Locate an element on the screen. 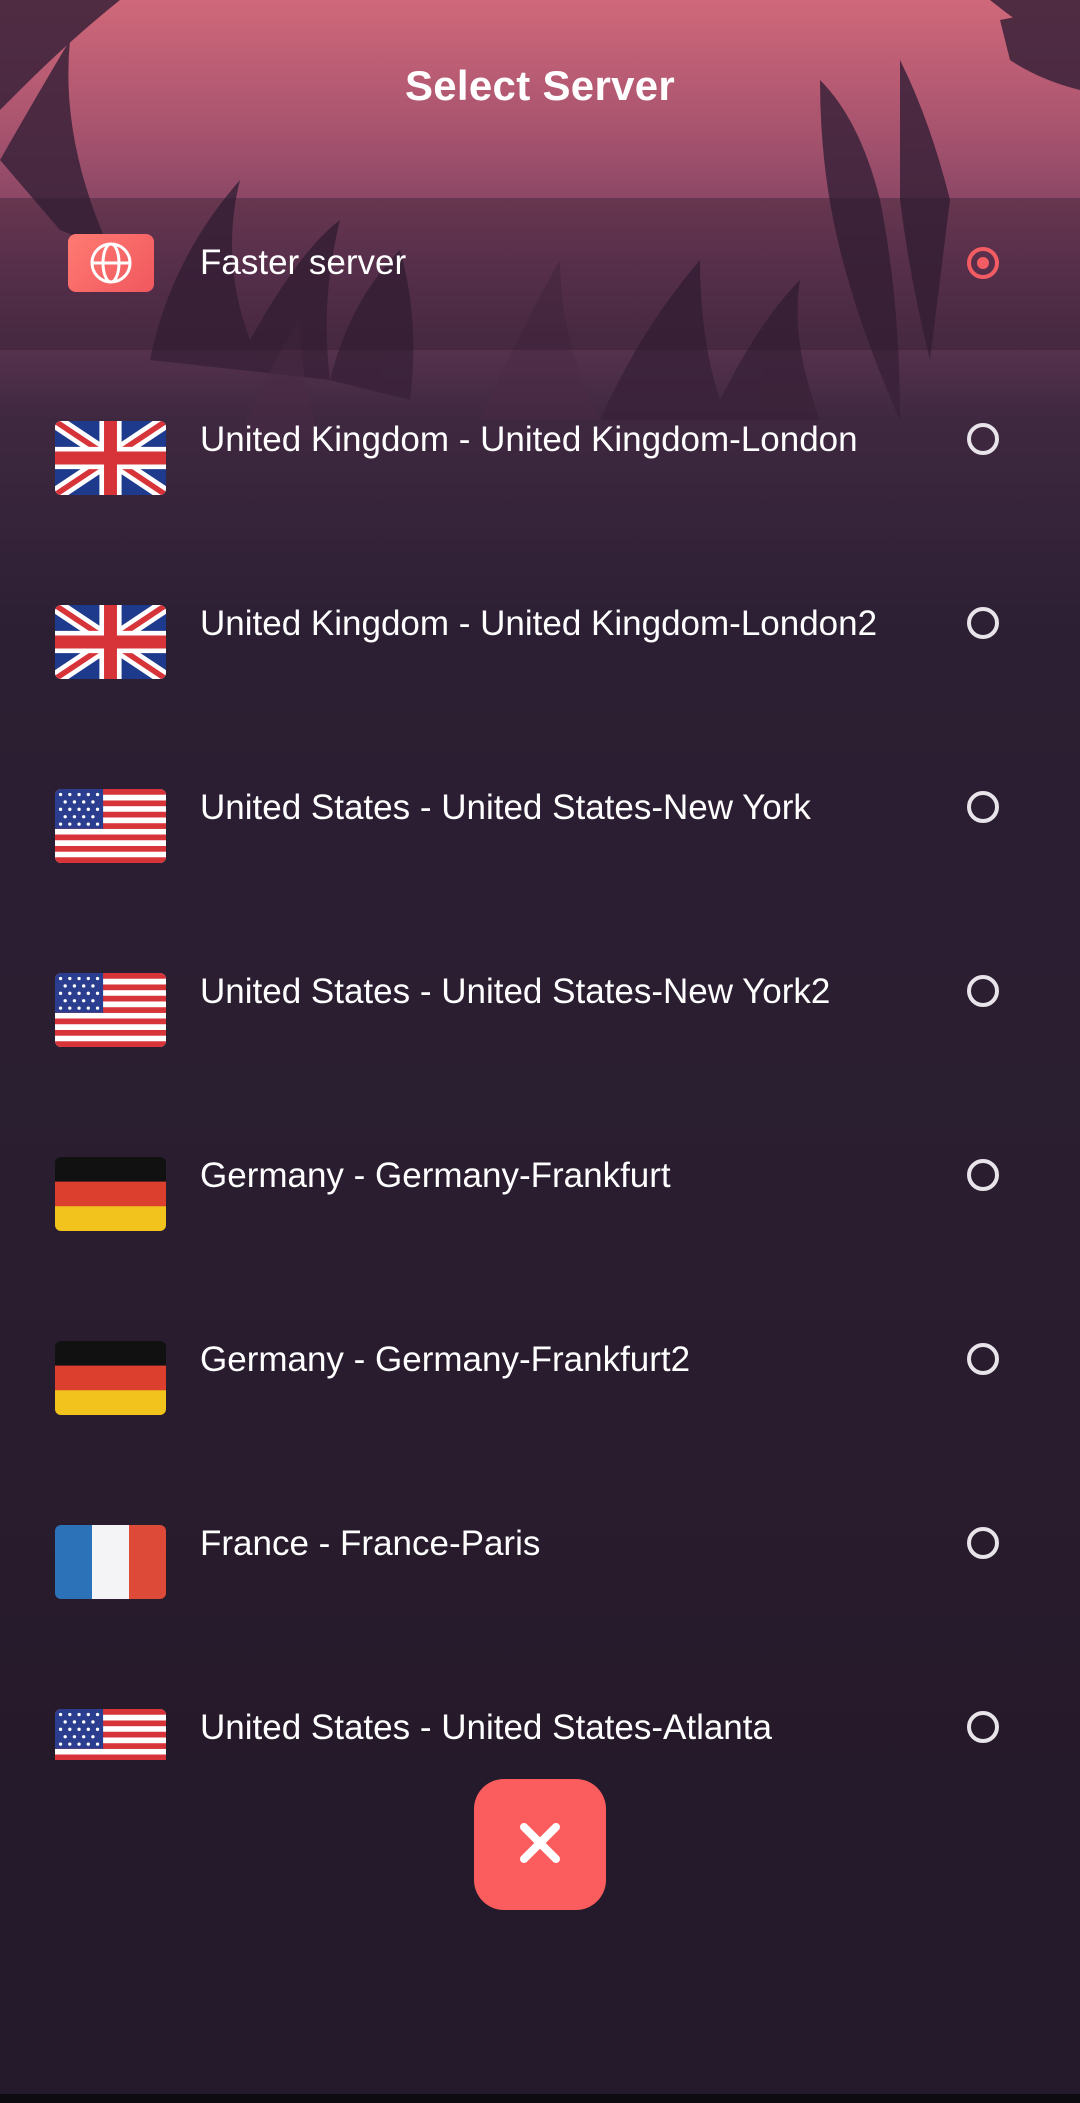 The width and height of the screenshot is (1080, 2103). server-item-france-paris: France - France-Paris is located at coordinates (540, 1562).